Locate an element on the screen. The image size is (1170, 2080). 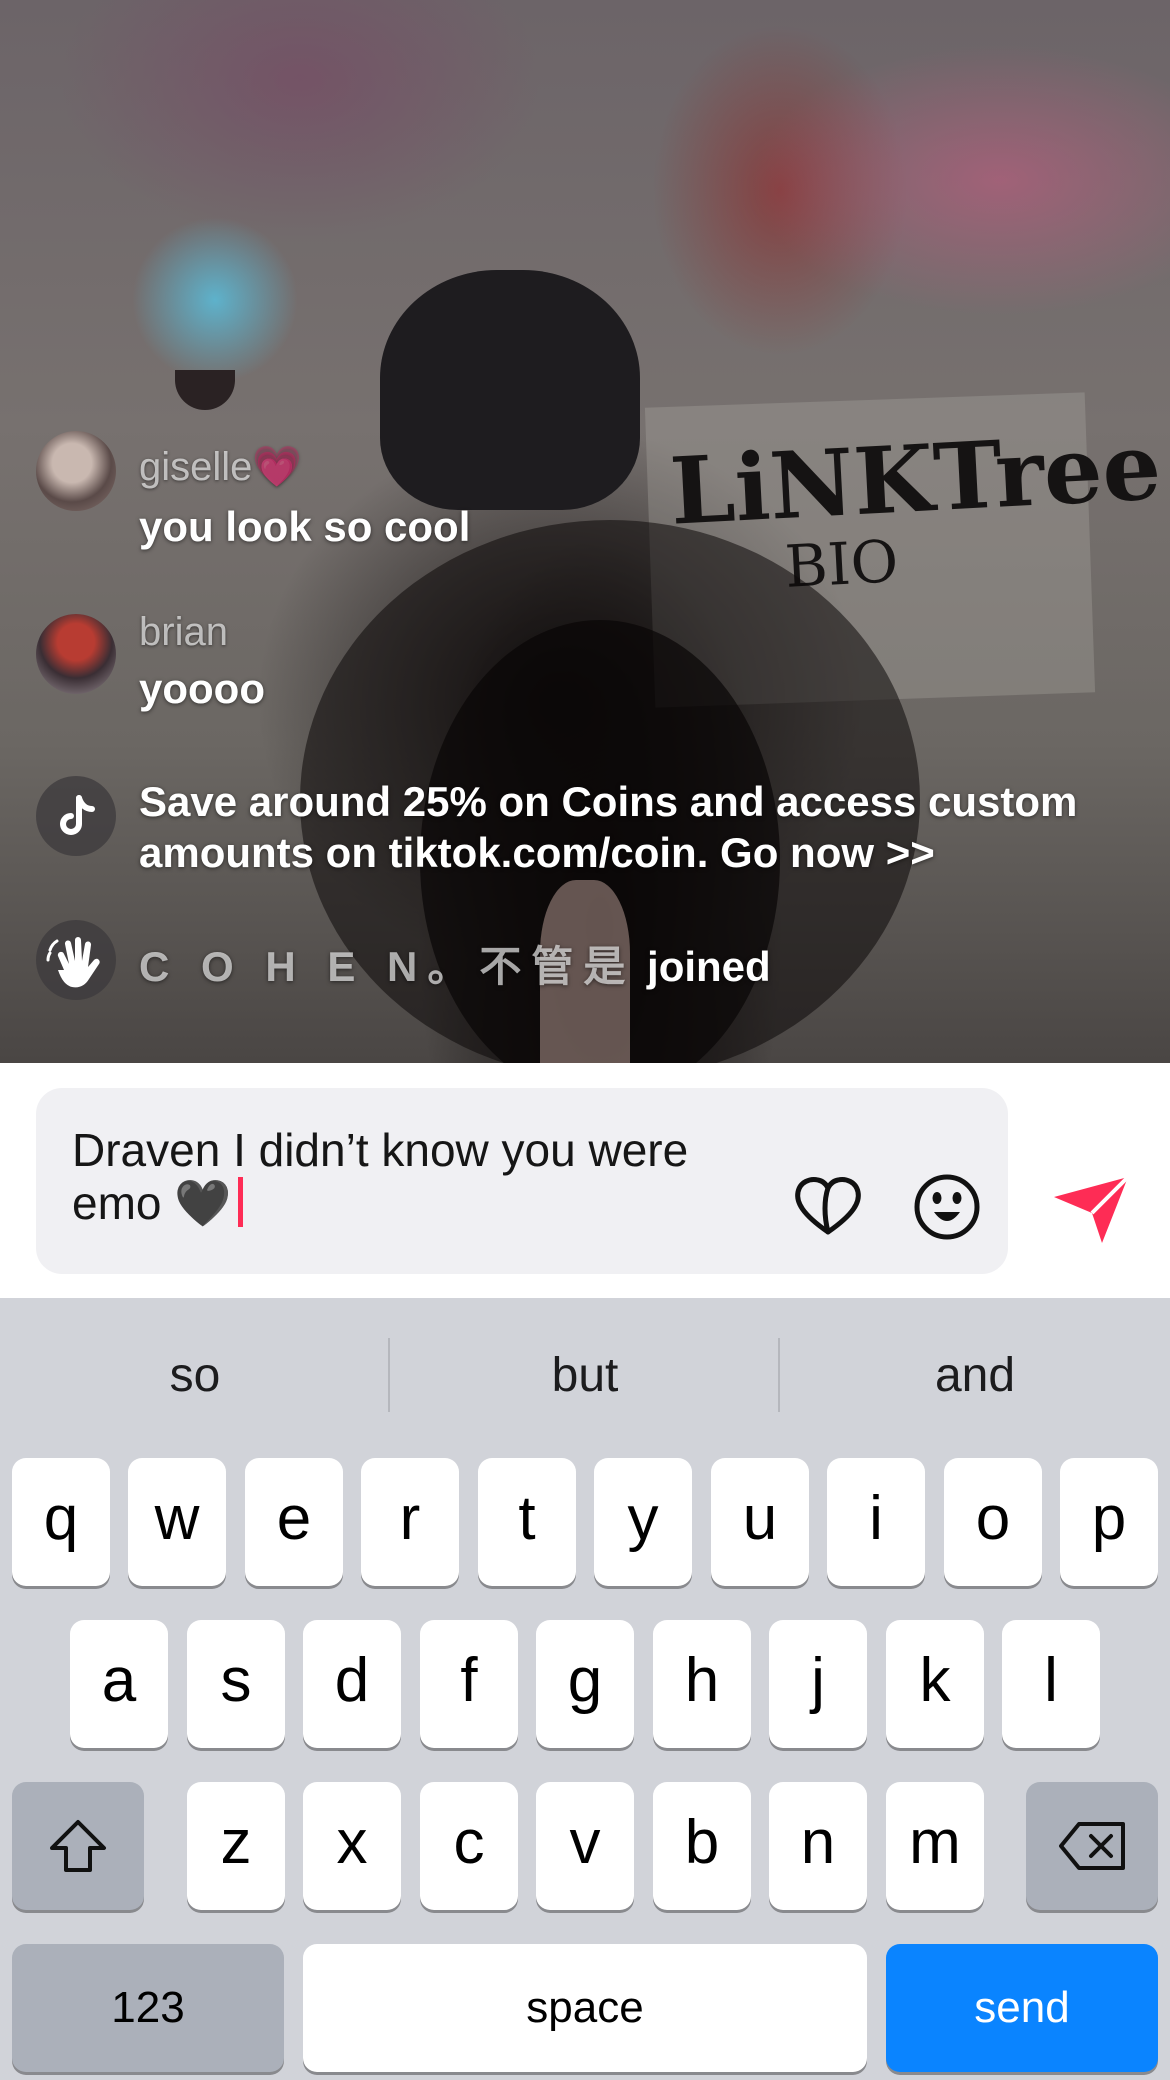
shift-key is located at coordinates (78, 1846).